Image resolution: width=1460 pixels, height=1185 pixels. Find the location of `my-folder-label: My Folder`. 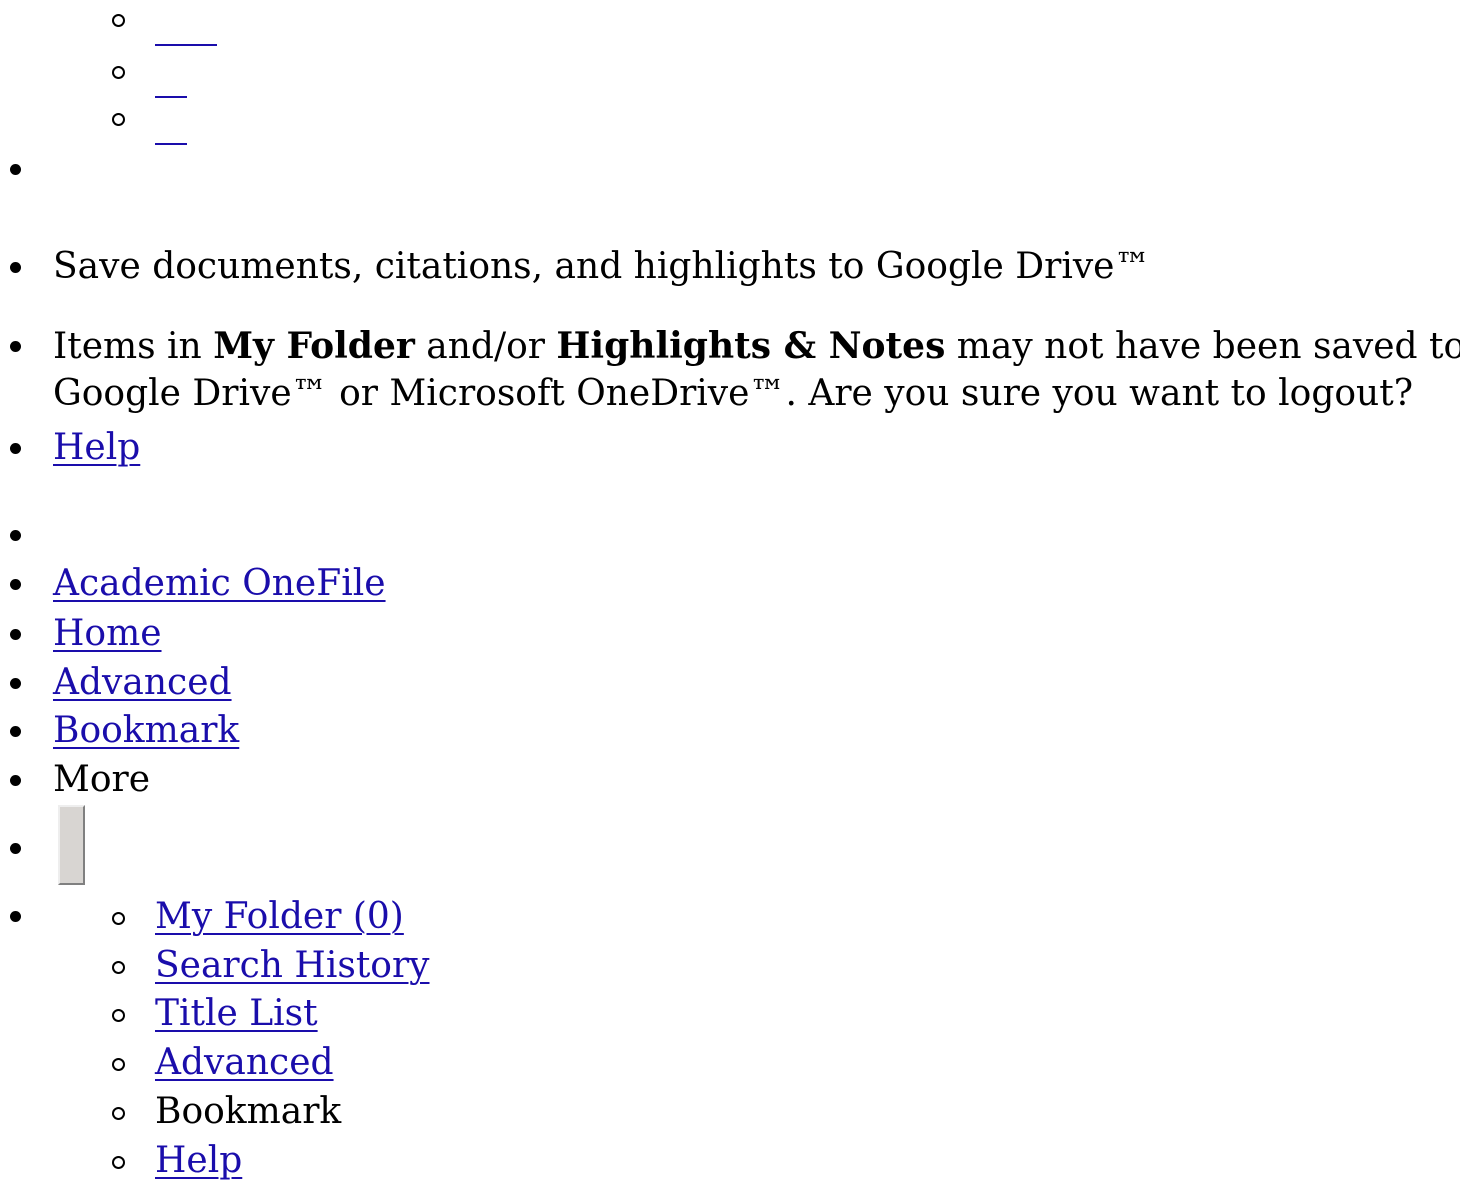

my-folder-label: My Folder is located at coordinates (314, 346).